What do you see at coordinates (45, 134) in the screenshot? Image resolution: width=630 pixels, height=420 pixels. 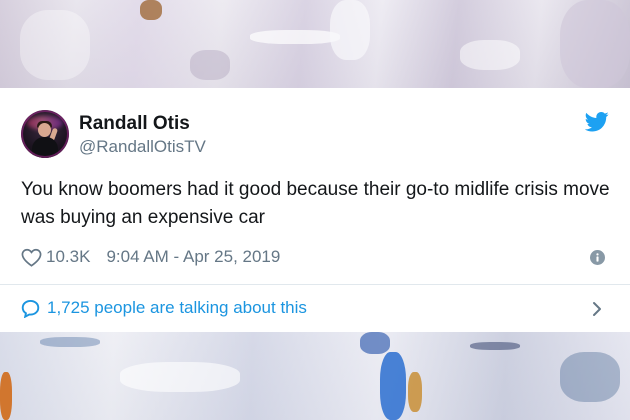 I see `avatar` at bounding box center [45, 134].